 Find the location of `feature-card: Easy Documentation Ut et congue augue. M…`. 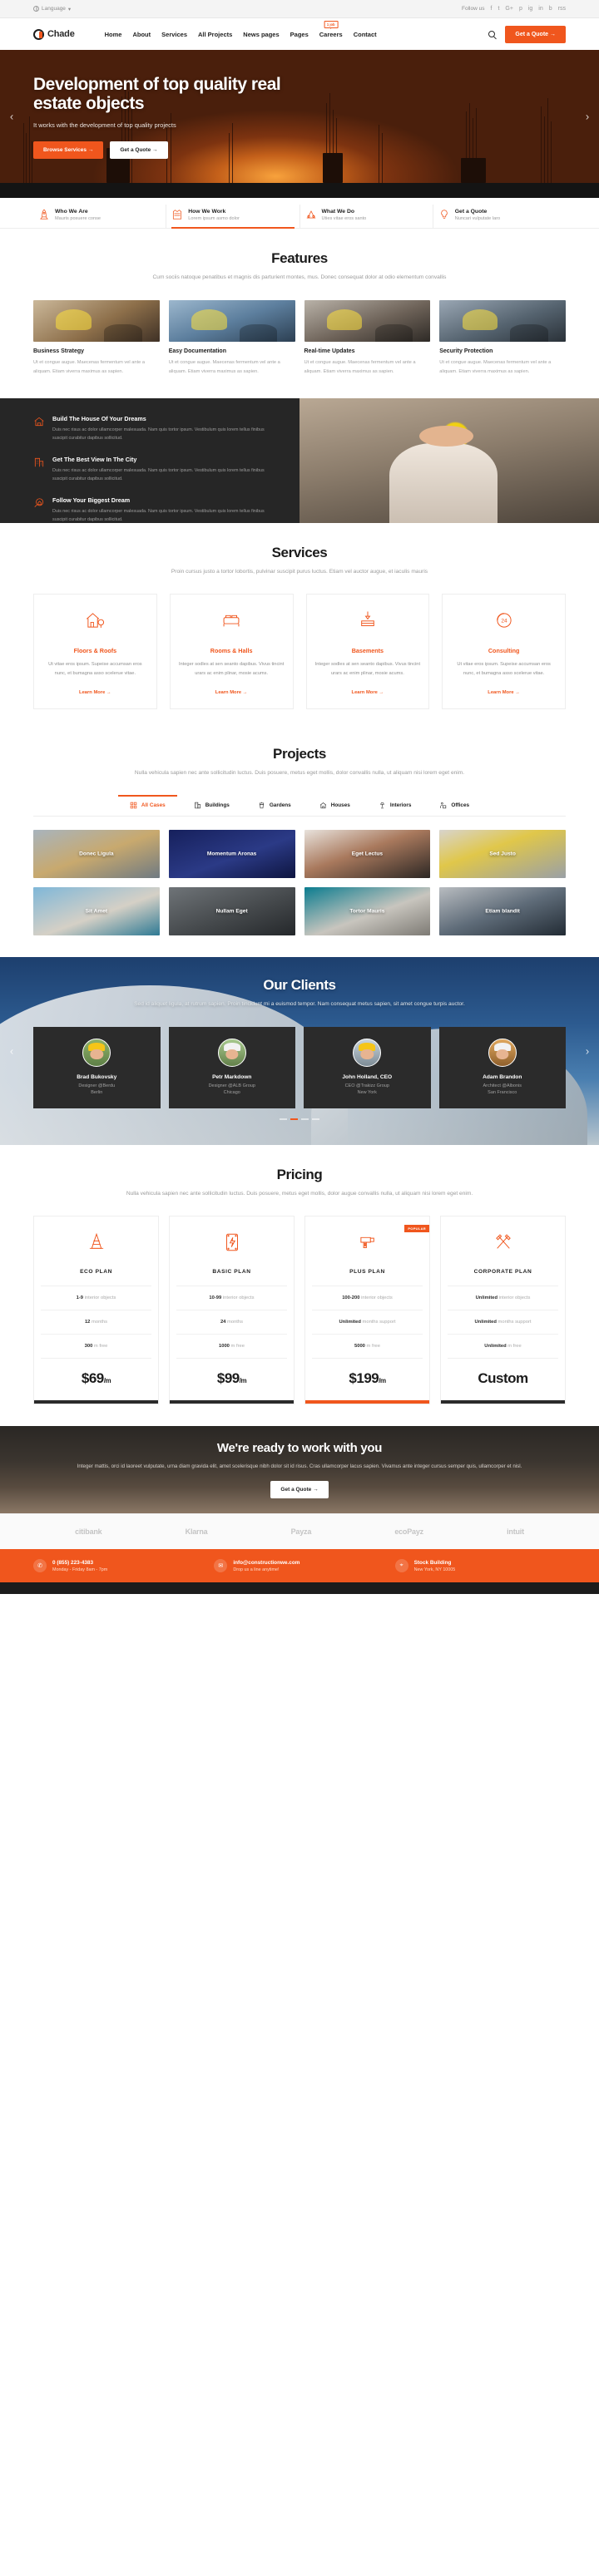

feature-card: Easy Documentation Ut et congue augue. M… is located at coordinates (232, 338).